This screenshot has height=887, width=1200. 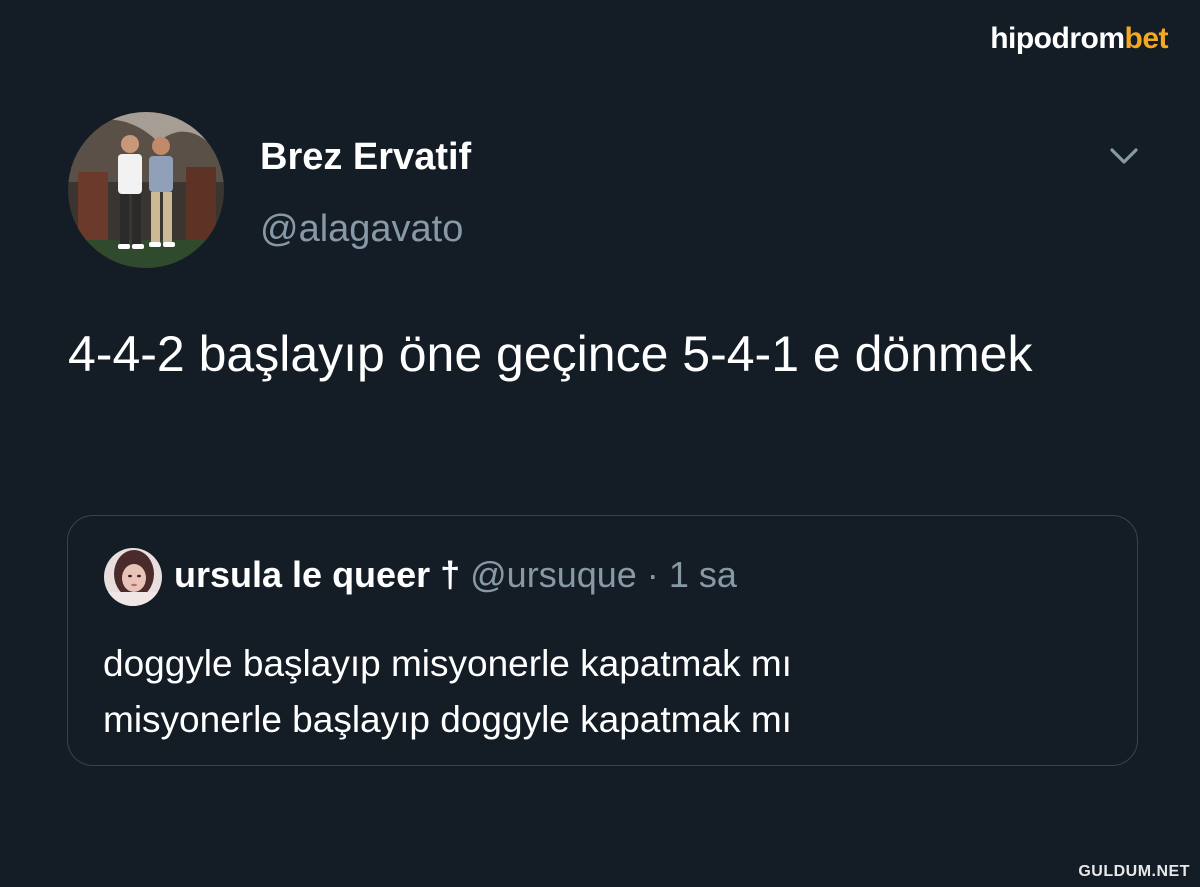 I want to click on chevron-down-icon, so click(x=1124, y=156).